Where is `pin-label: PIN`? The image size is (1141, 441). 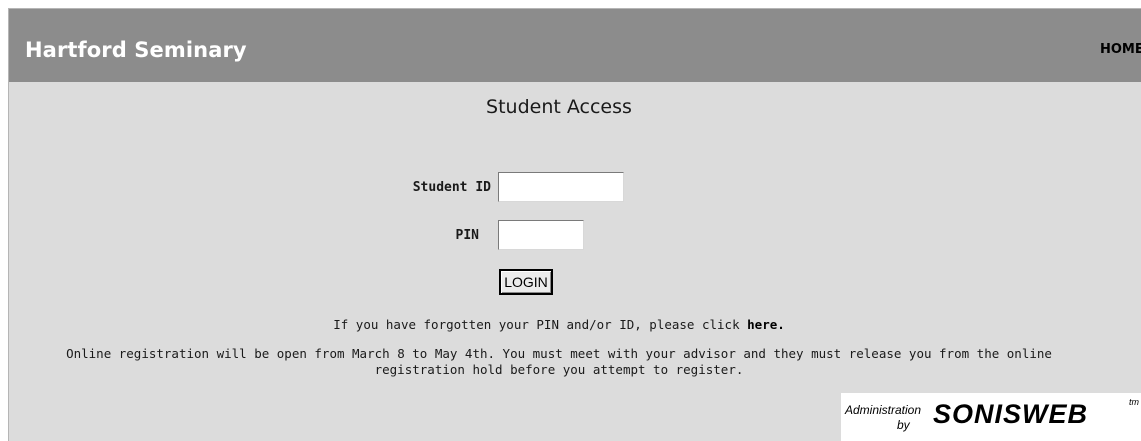 pin-label: PIN is located at coordinates (467, 235).